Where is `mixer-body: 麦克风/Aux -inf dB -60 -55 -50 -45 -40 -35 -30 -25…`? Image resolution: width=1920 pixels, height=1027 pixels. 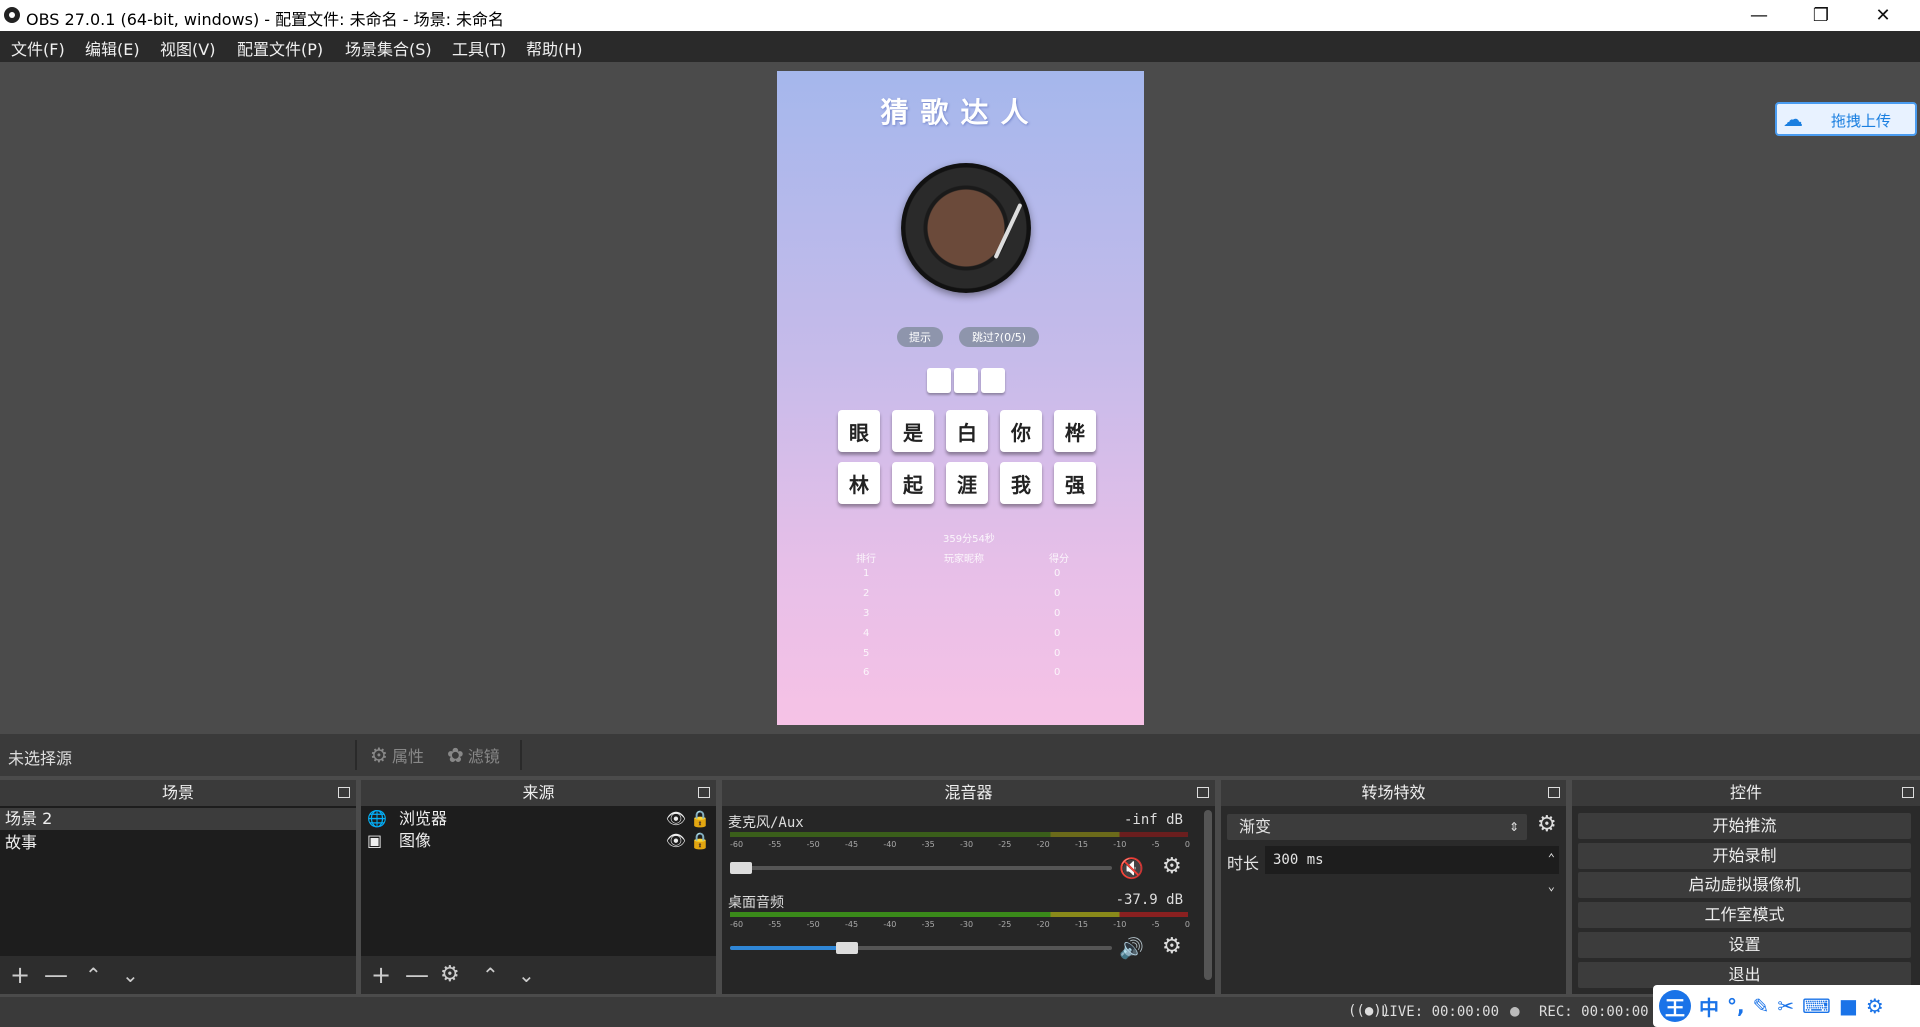
mixer-body: 麦克风/Aux -inf dB -60 -55 -50 -45 -40 -35 -30 -25… is located at coordinates (968, 900).